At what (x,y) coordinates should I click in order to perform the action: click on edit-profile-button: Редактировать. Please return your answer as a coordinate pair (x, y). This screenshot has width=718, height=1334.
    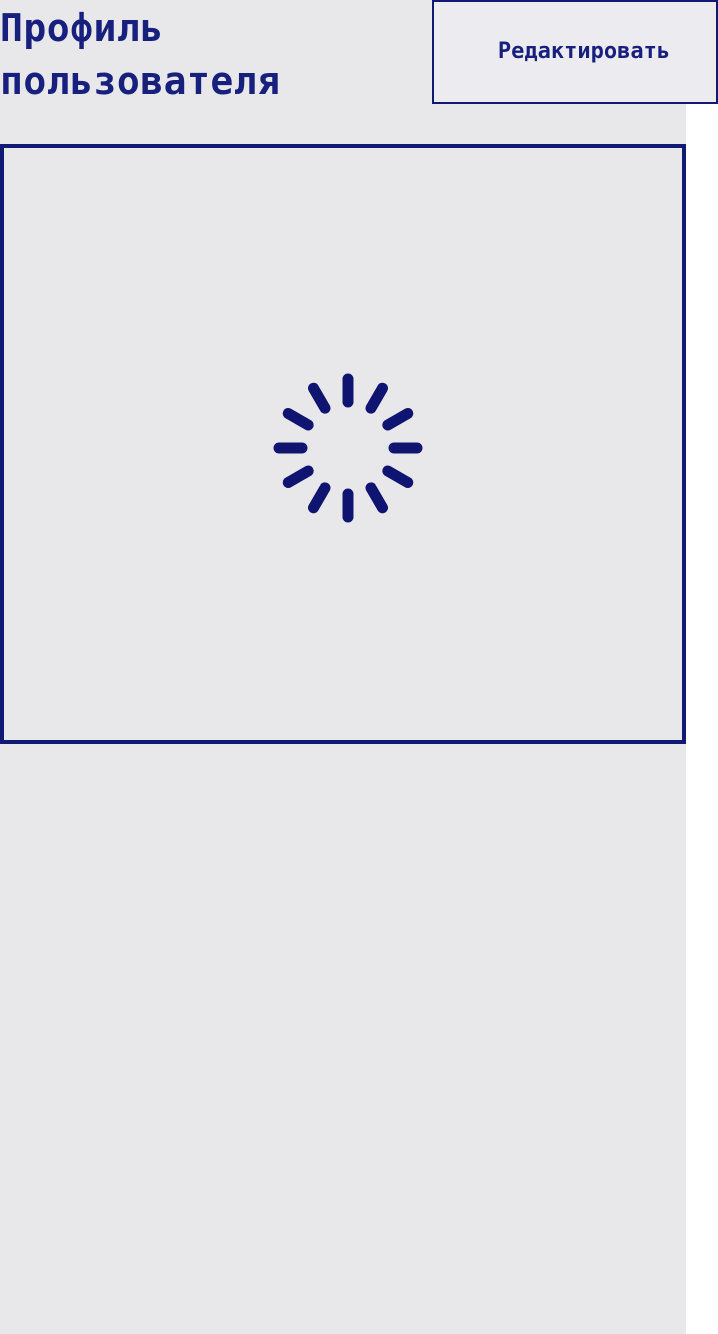
    Looking at the image, I should click on (575, 52).